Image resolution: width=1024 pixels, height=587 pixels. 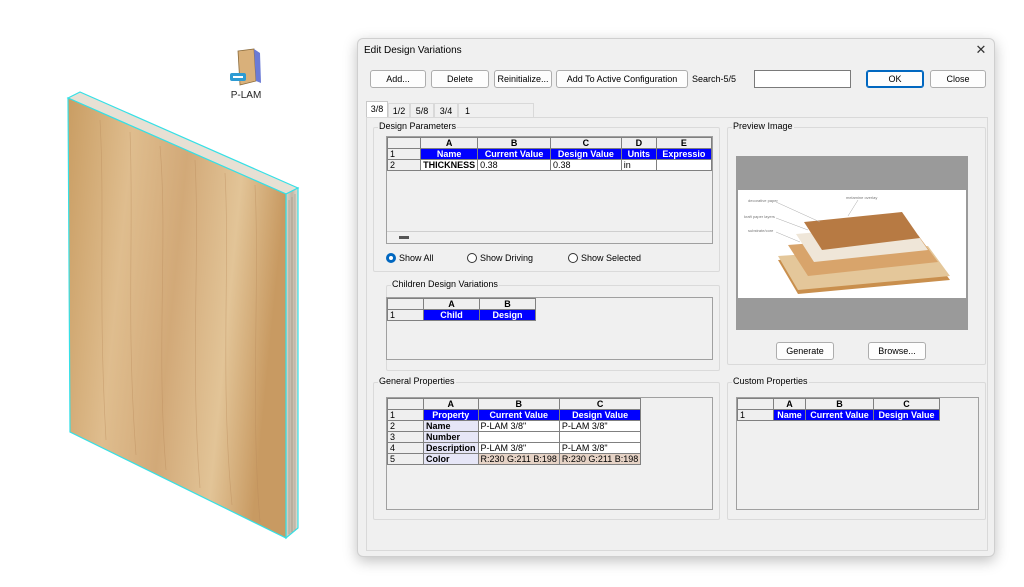 I want to click on table-row: 2 Name P-LAM 3/8" P-LAM 3/8", so click(x=514, y=426).